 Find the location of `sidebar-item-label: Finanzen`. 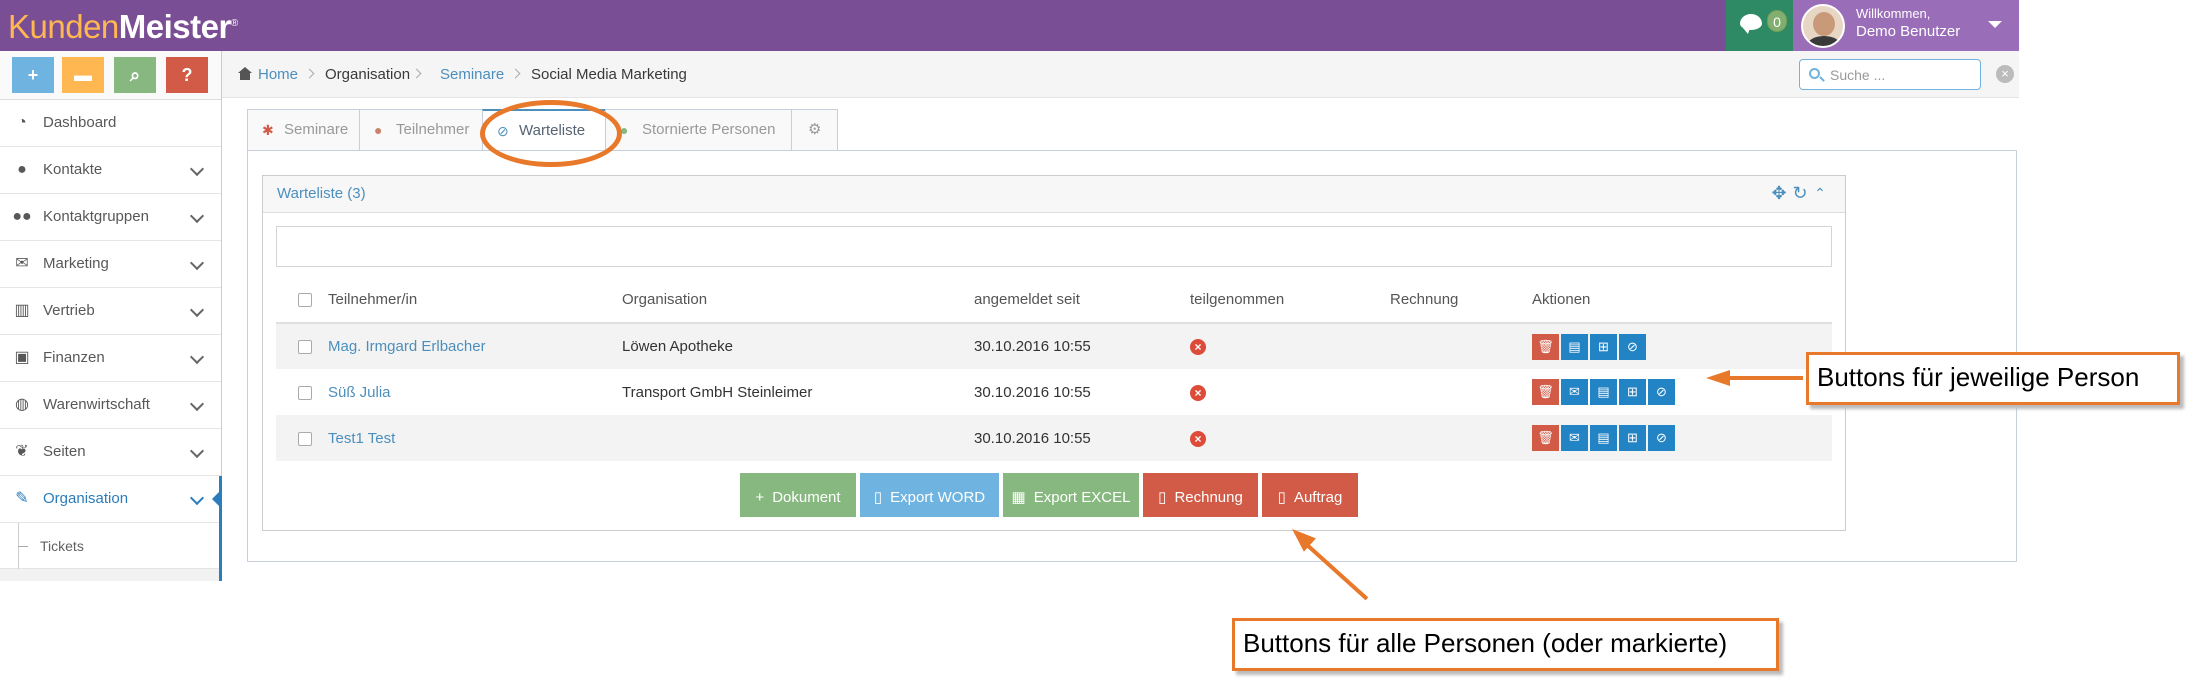

sidebar-item-label: Finanzen is located at coordinates (74, 357).